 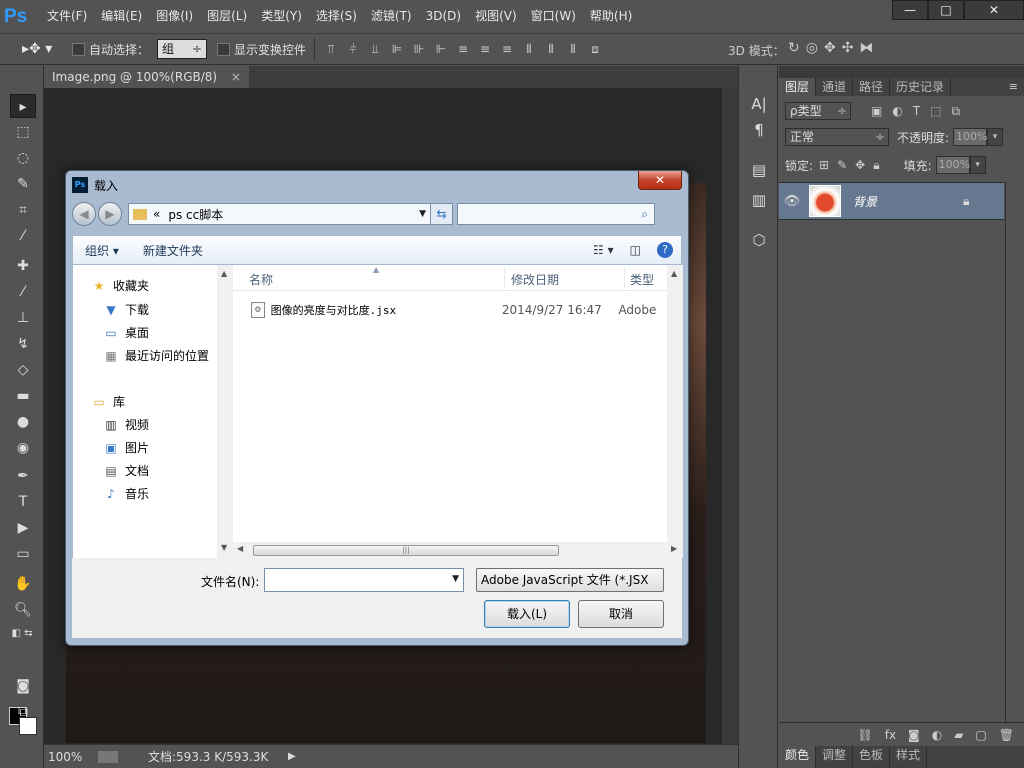 I want to click on distribute-bottom-icon: ≡, so click(x=507, y=49).